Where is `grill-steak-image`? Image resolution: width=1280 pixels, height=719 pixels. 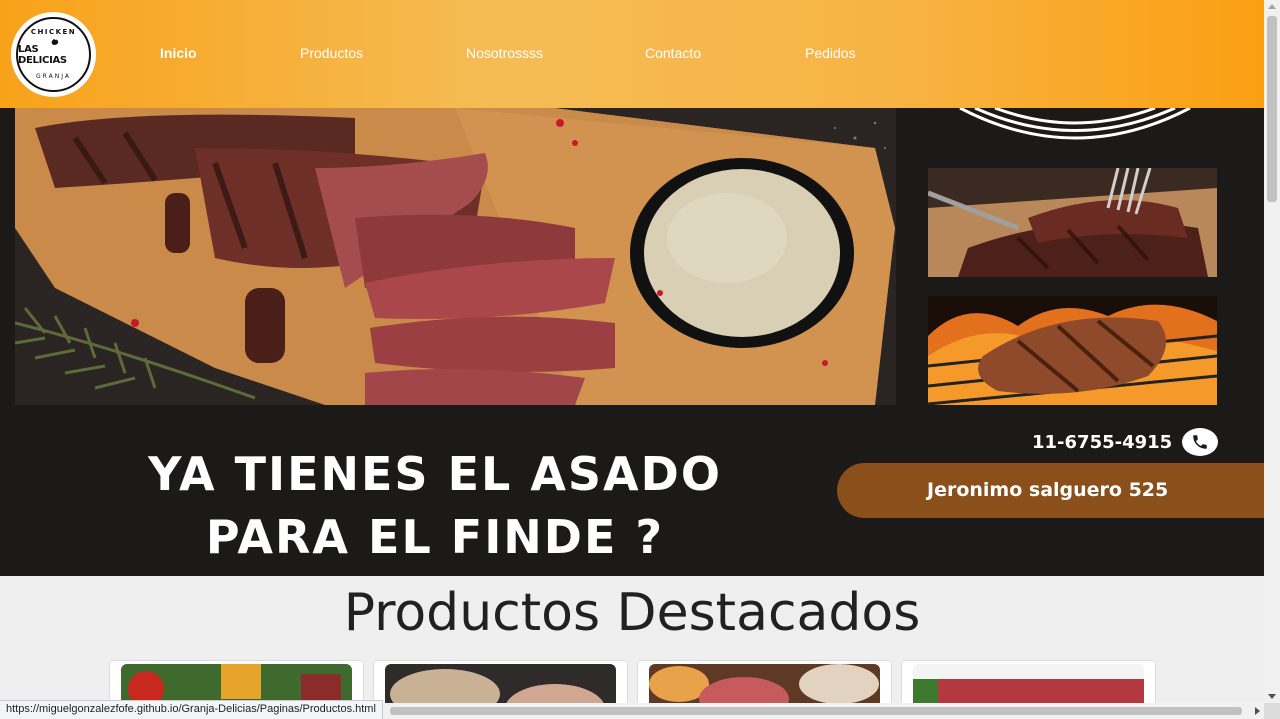
grill-steak-image is located at coordinates (1072, 350).